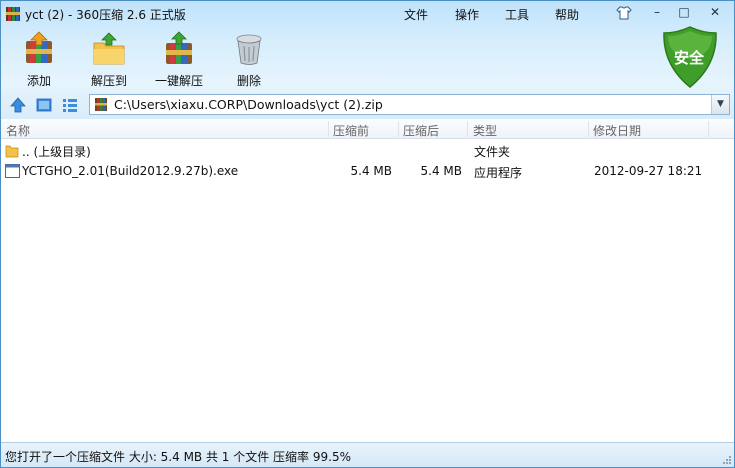  What do you see at coordinates (684, 12) in the screenshot?
I see `maximize-button: □` at bounding box center [684, 12].